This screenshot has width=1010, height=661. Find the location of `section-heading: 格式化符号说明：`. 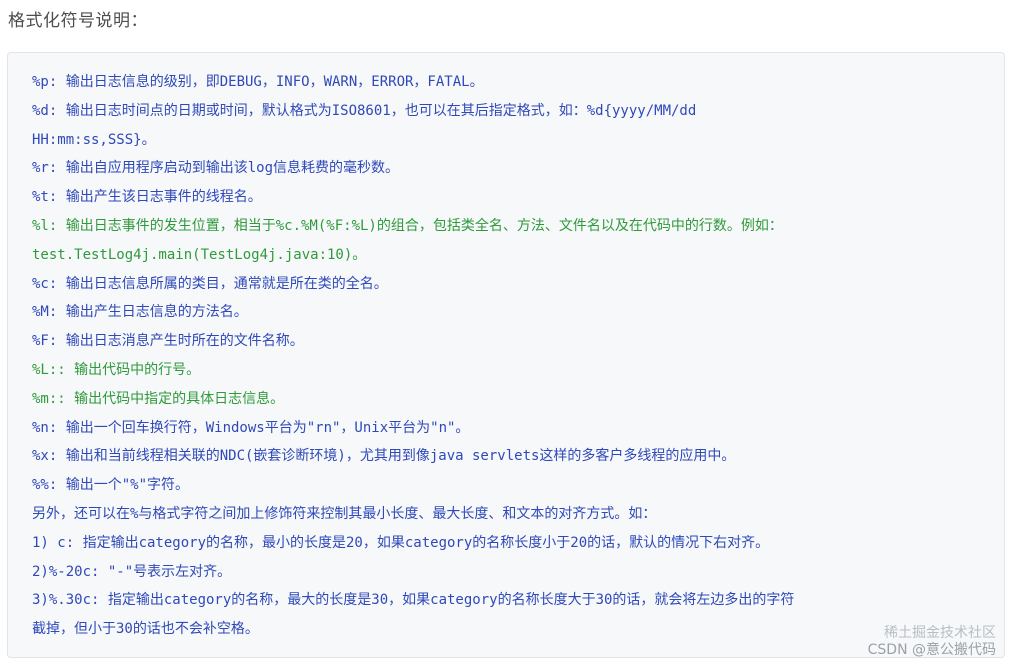

section-heading: 格式化符号说明： is located at coordinates (78, 21).